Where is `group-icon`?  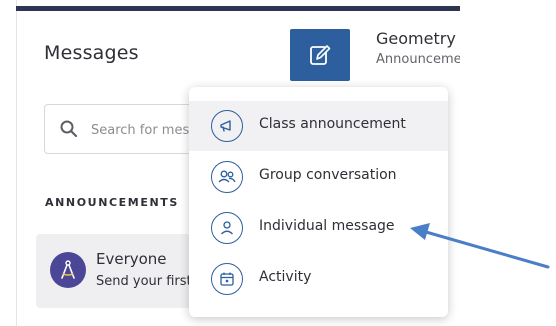
group-icon is located at coordinates (227, 177).